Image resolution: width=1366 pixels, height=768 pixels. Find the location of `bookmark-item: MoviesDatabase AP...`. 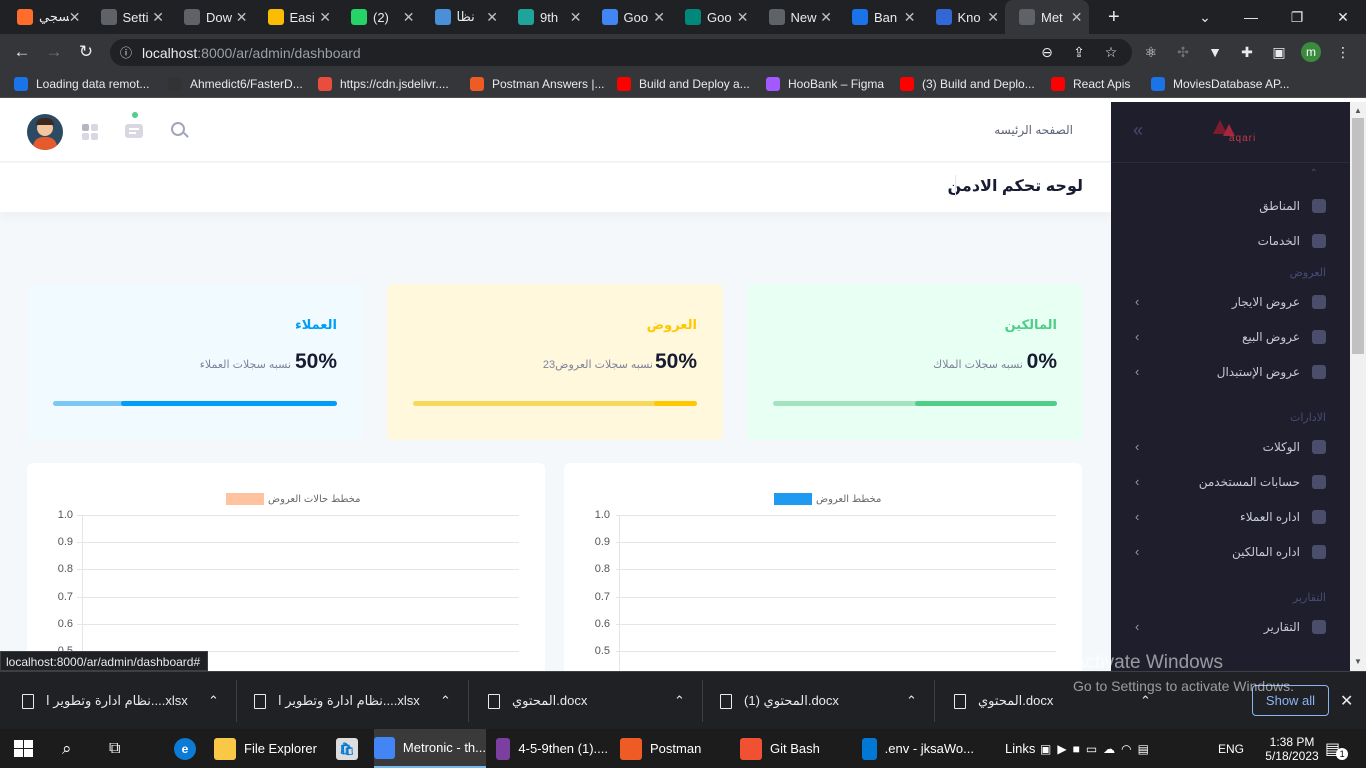

bookmark-item: MoviesDatabase AP... is located at coordinates (1220, 84).